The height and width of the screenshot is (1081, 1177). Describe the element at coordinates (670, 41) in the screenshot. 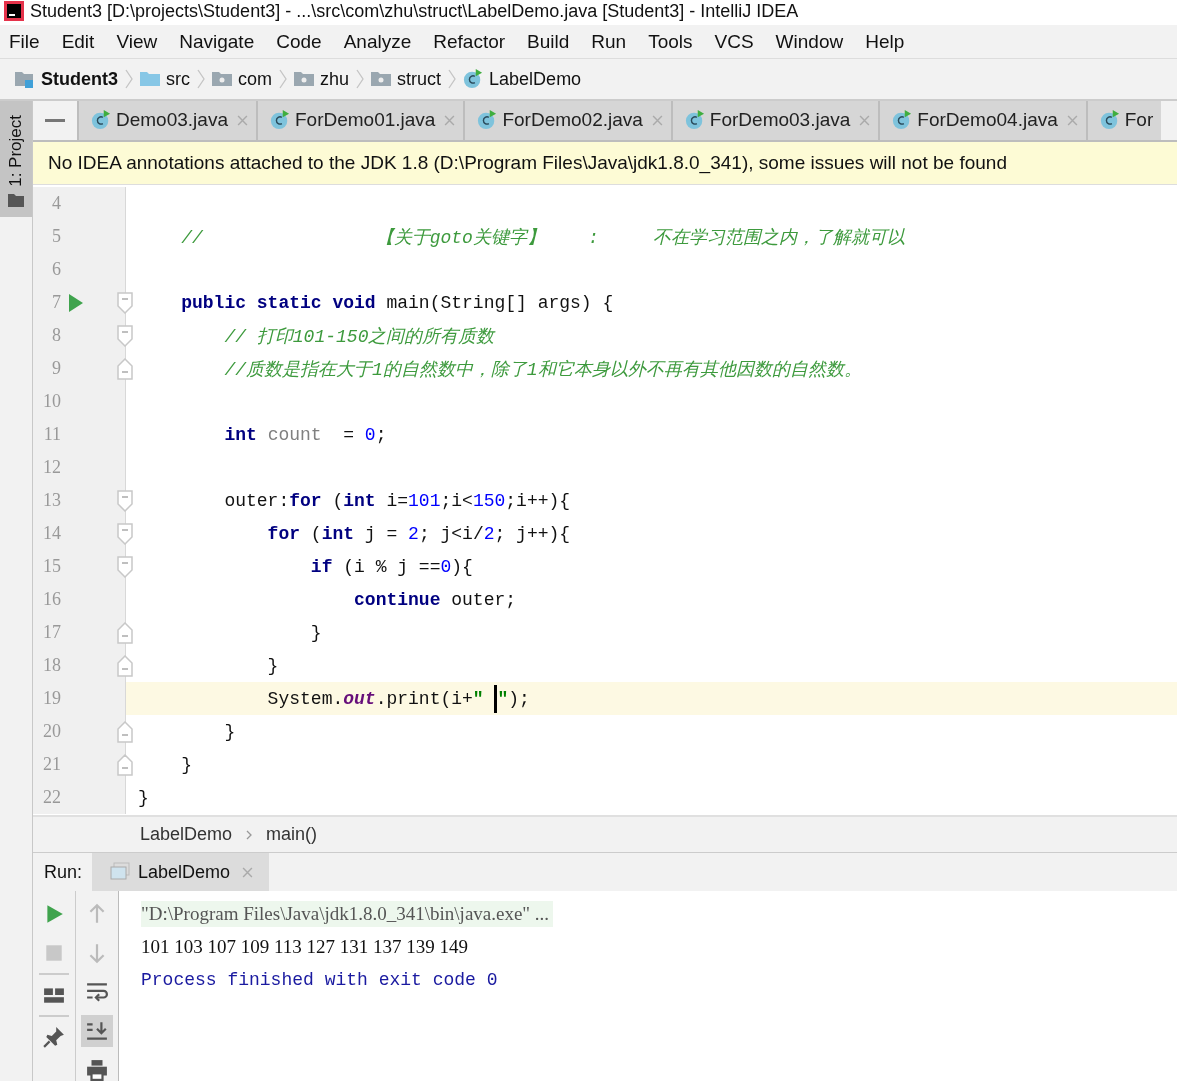

I see `menu-item: Tools` at that location.